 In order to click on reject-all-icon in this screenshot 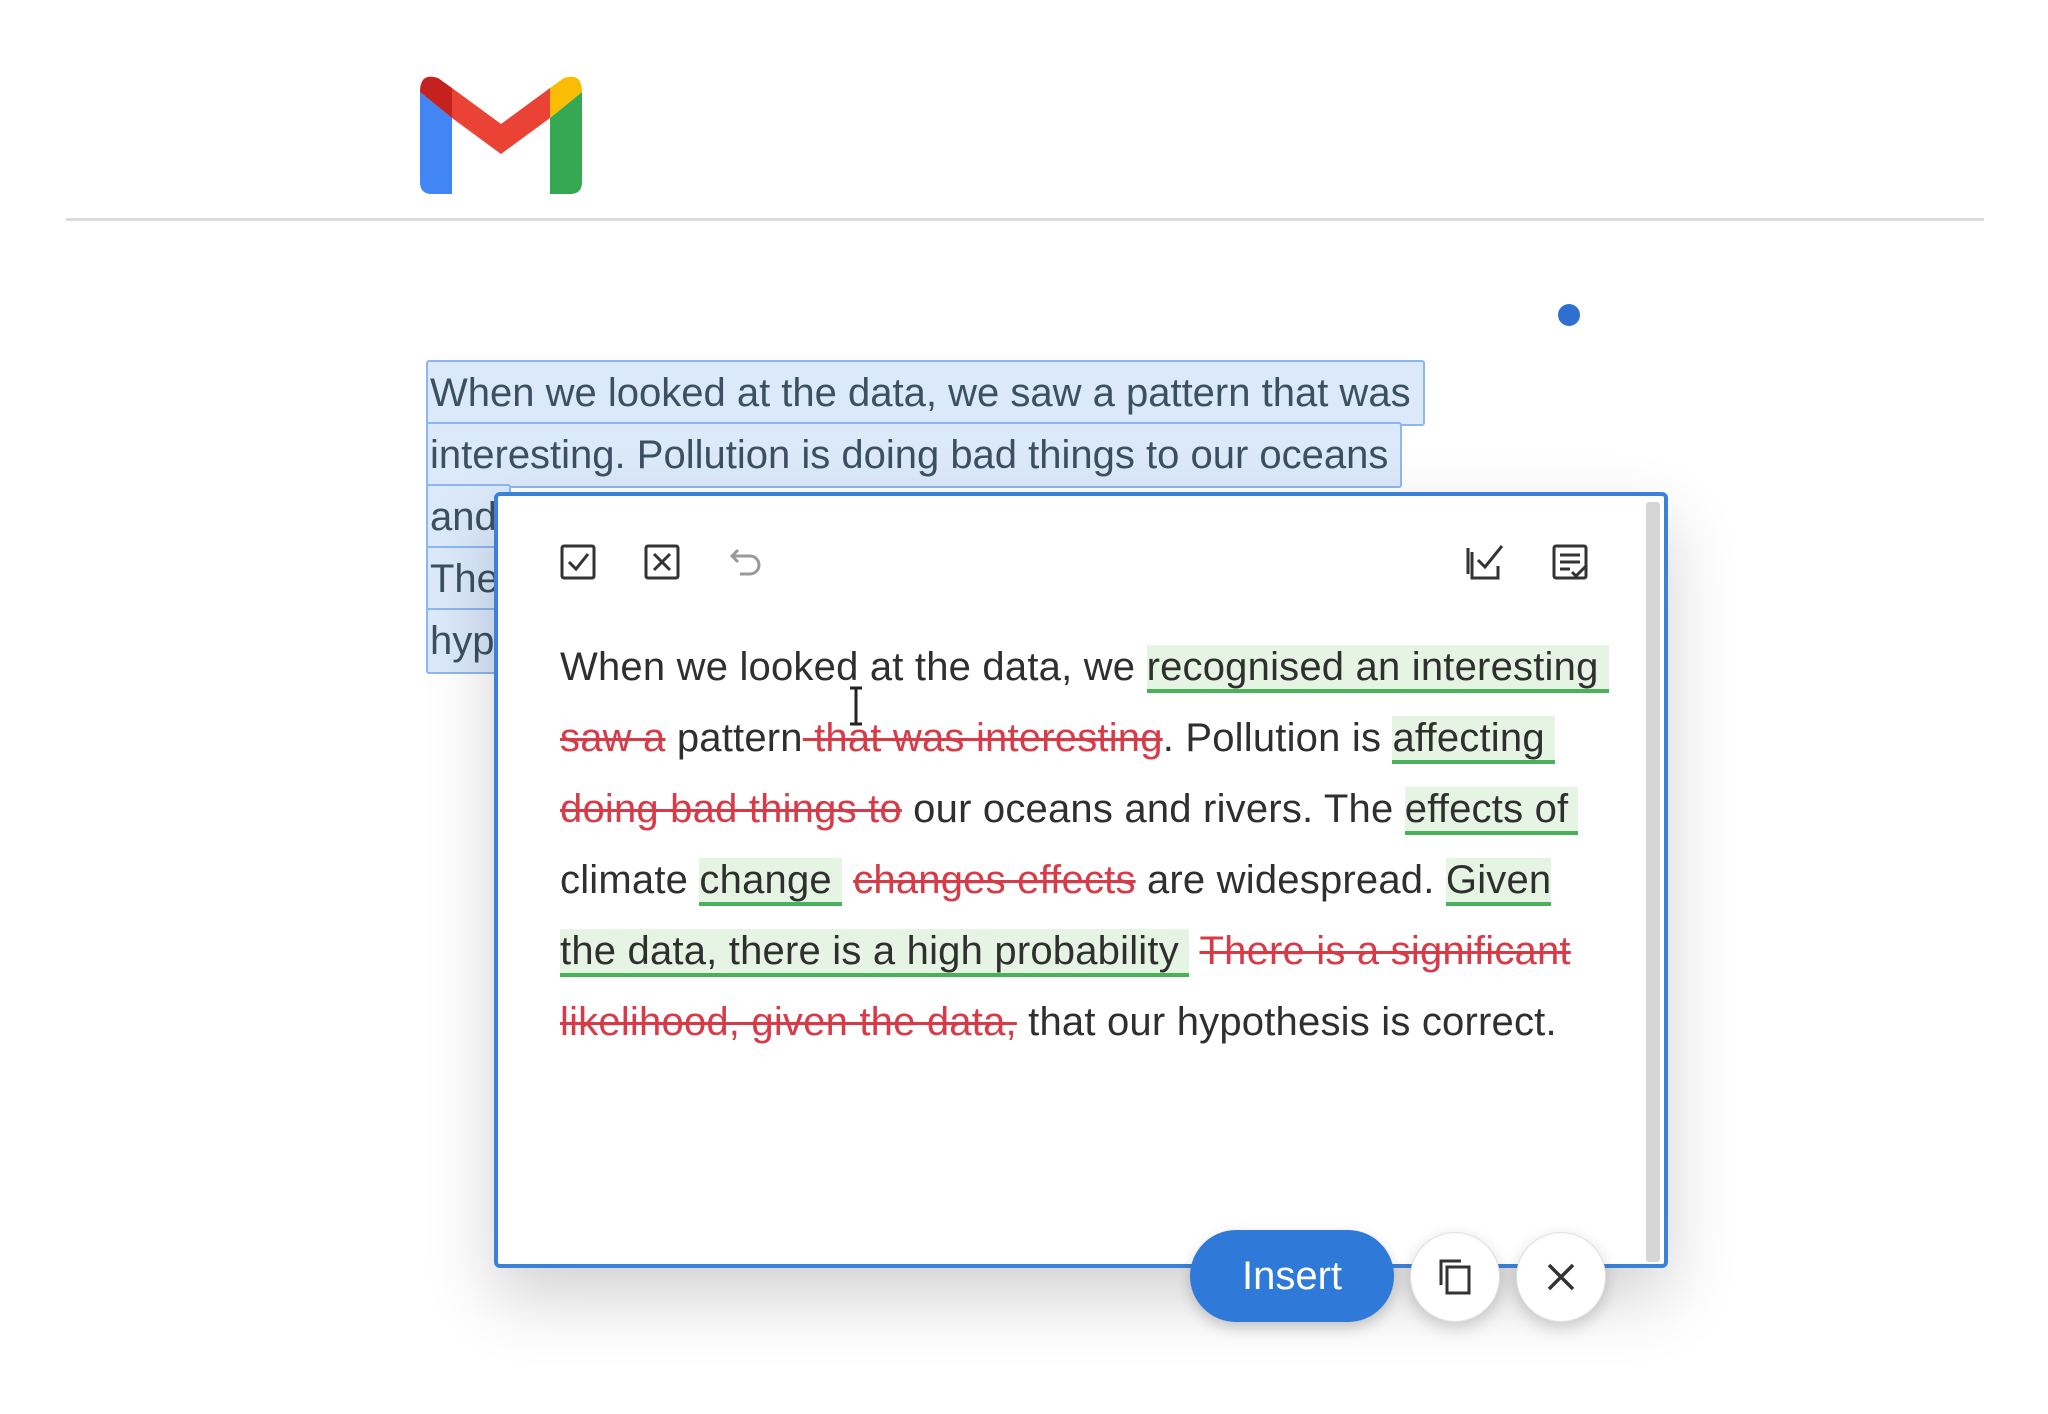, I will do `click(662, 562)`.